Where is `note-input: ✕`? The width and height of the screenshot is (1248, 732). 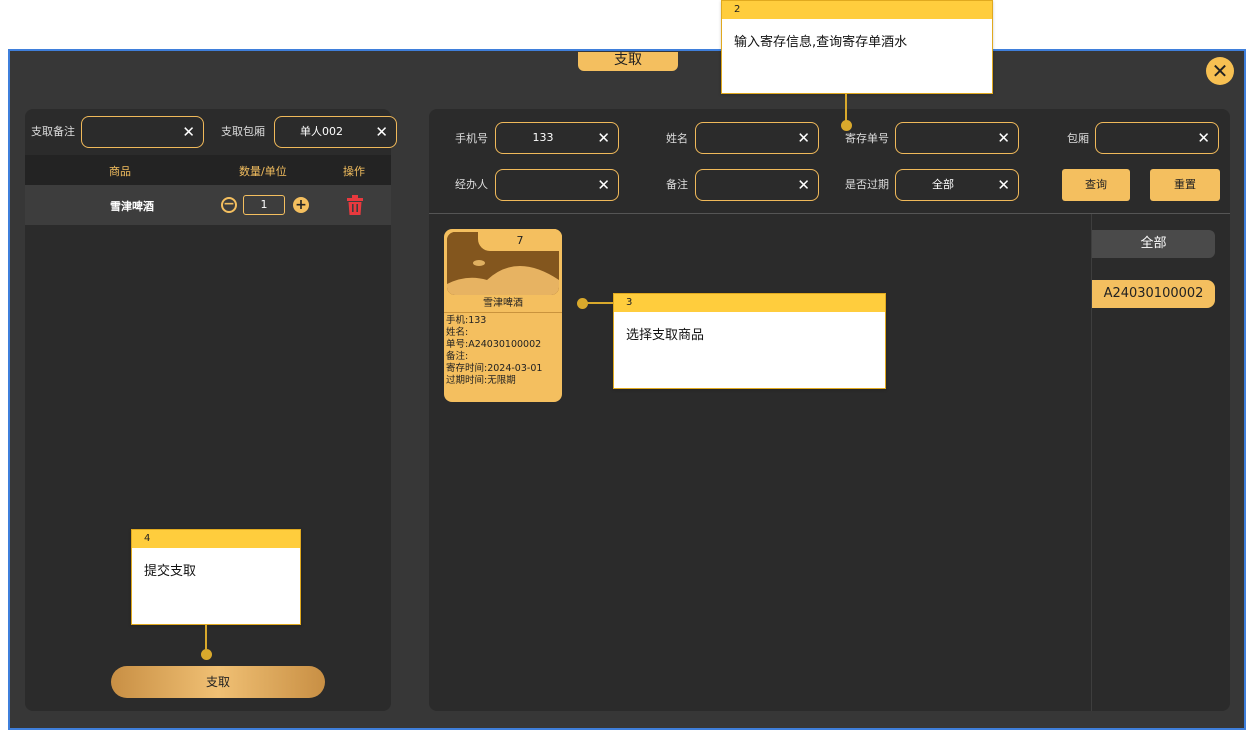
note-input: ✕ is located at coordinates (757, 185).